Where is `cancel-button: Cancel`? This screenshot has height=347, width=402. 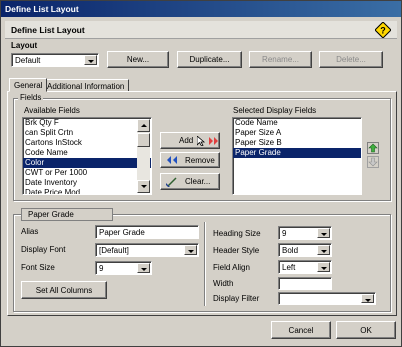
cancel-button: Cancel is located at coordinates (301, 330).